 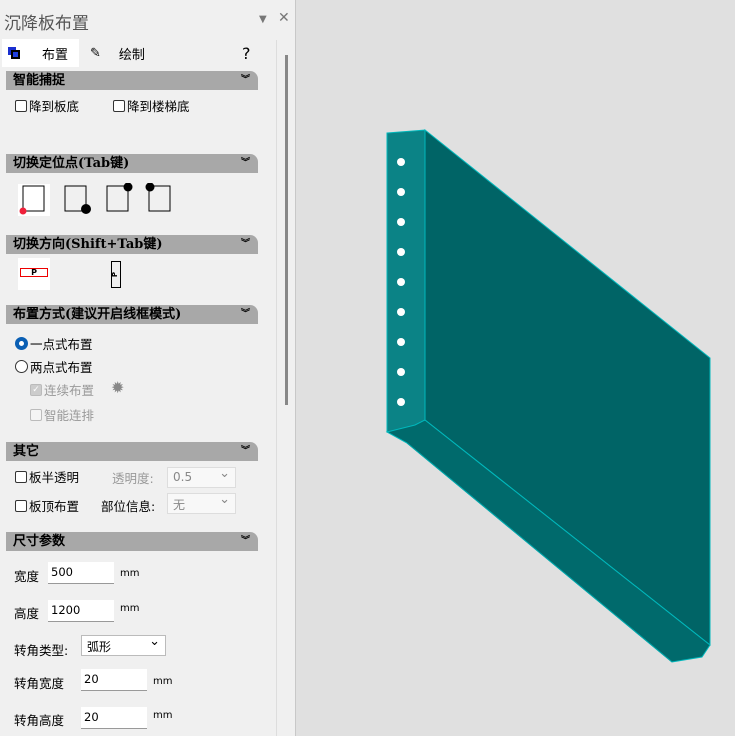 I want to click on section-title: 切换方向(Shift+Tab键), so click(x=88, y=244).